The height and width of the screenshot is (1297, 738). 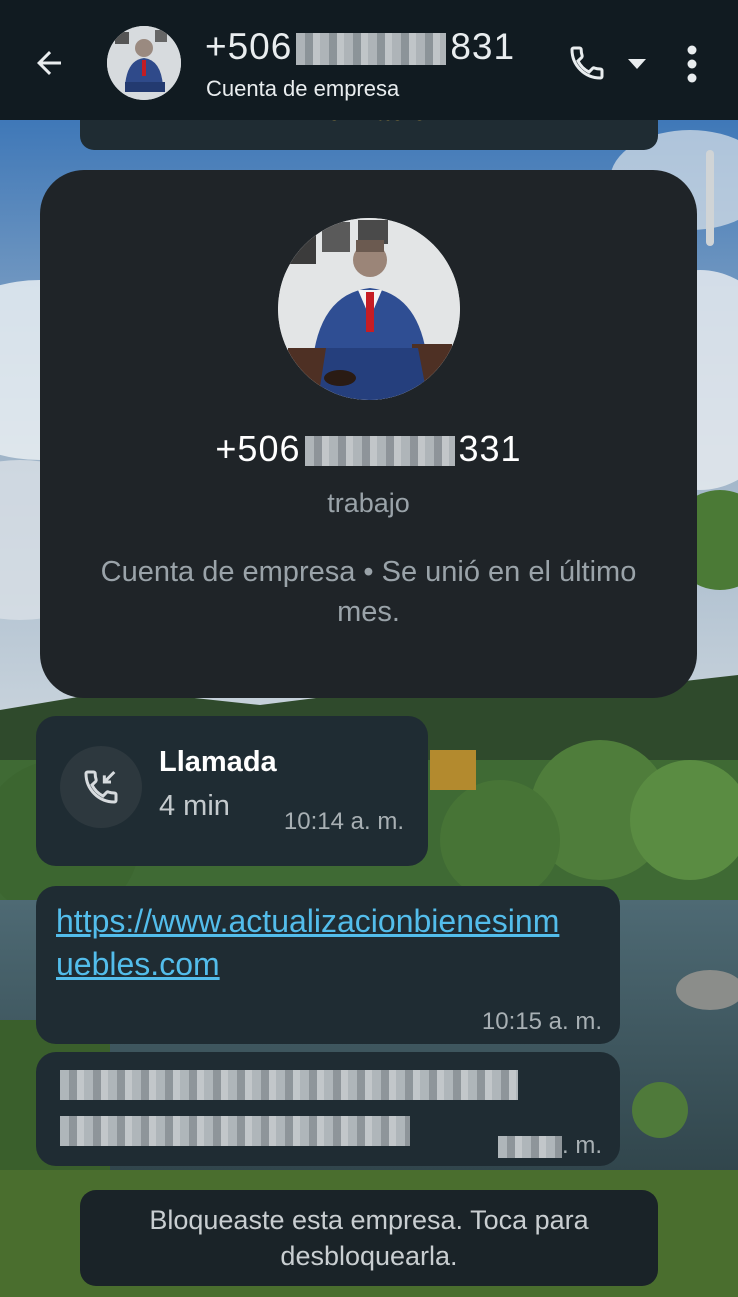 I want to click on caret-down-icon, so click(x=637, y=64).